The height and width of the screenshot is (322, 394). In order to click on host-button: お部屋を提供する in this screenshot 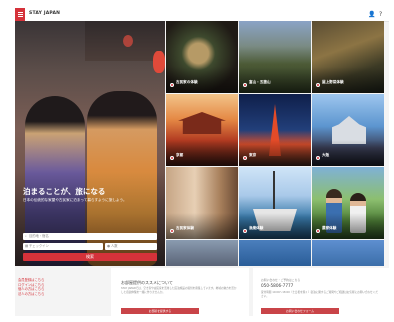, I will do `click(160, 311)`.